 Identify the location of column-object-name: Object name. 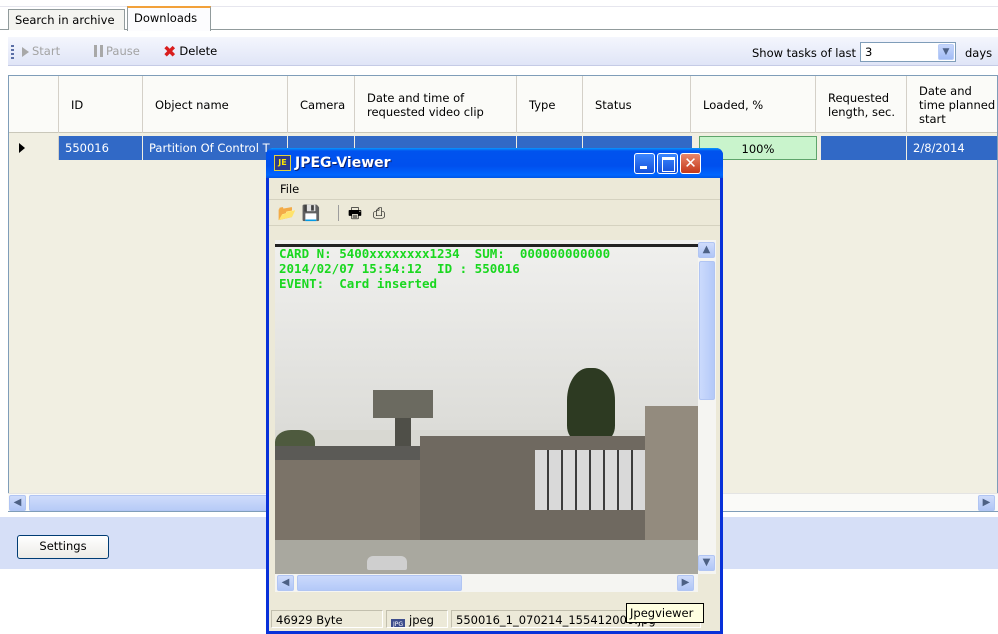
(215, 104).